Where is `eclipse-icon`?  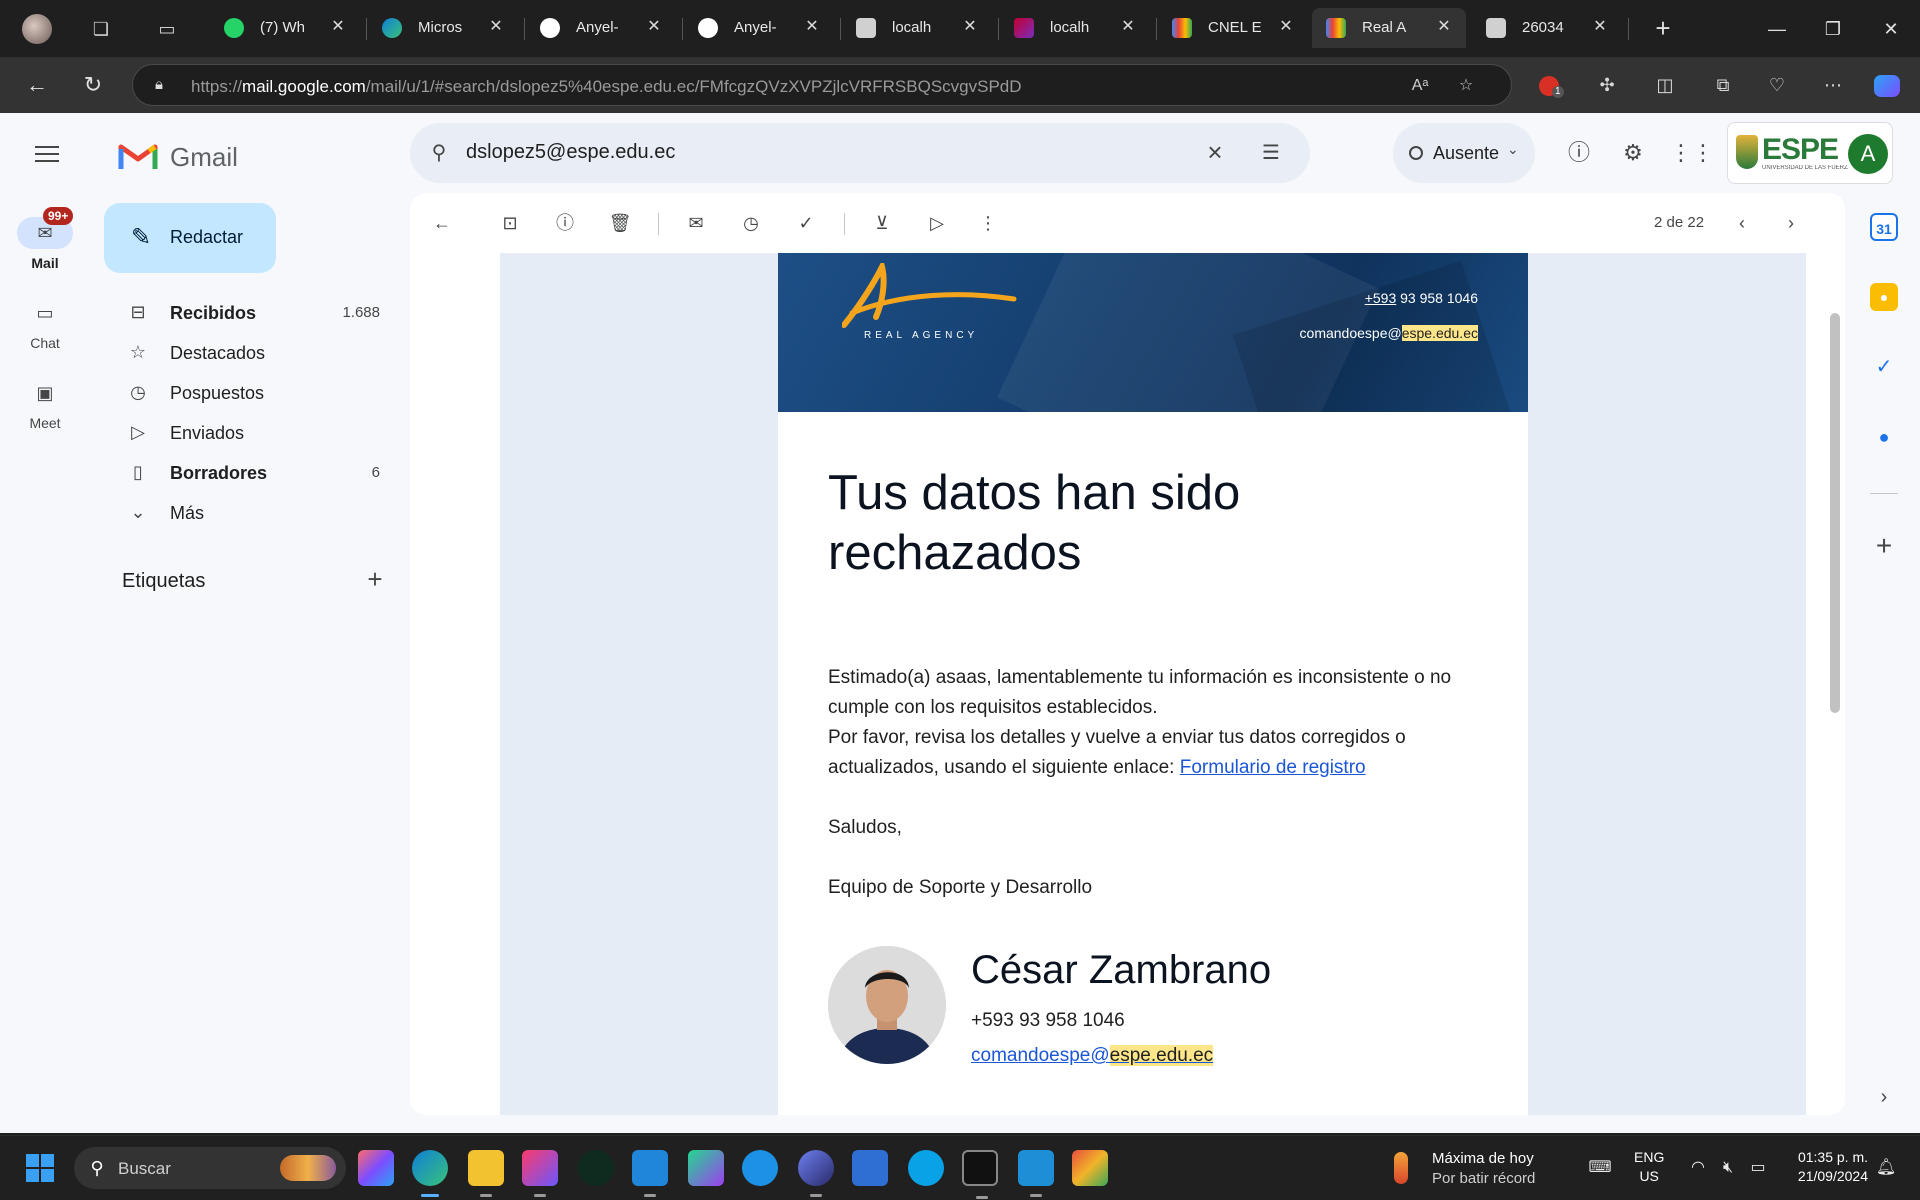
eclipse-icon is located at coordinates (816, 1173).